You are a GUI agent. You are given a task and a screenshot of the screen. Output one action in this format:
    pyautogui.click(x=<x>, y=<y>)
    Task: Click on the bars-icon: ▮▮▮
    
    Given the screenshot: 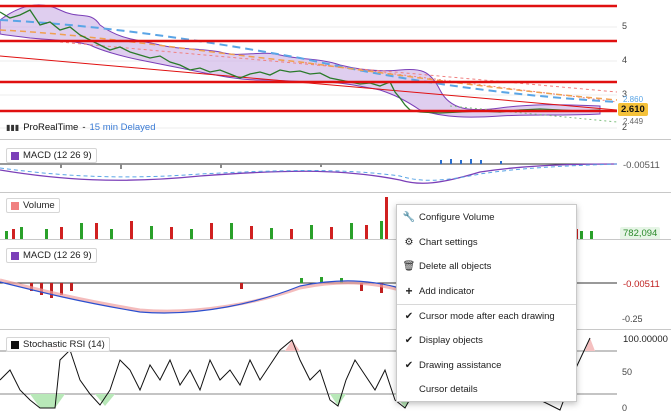 What is the action you would take?
    pyautogui.click(x=13, y=127)
    